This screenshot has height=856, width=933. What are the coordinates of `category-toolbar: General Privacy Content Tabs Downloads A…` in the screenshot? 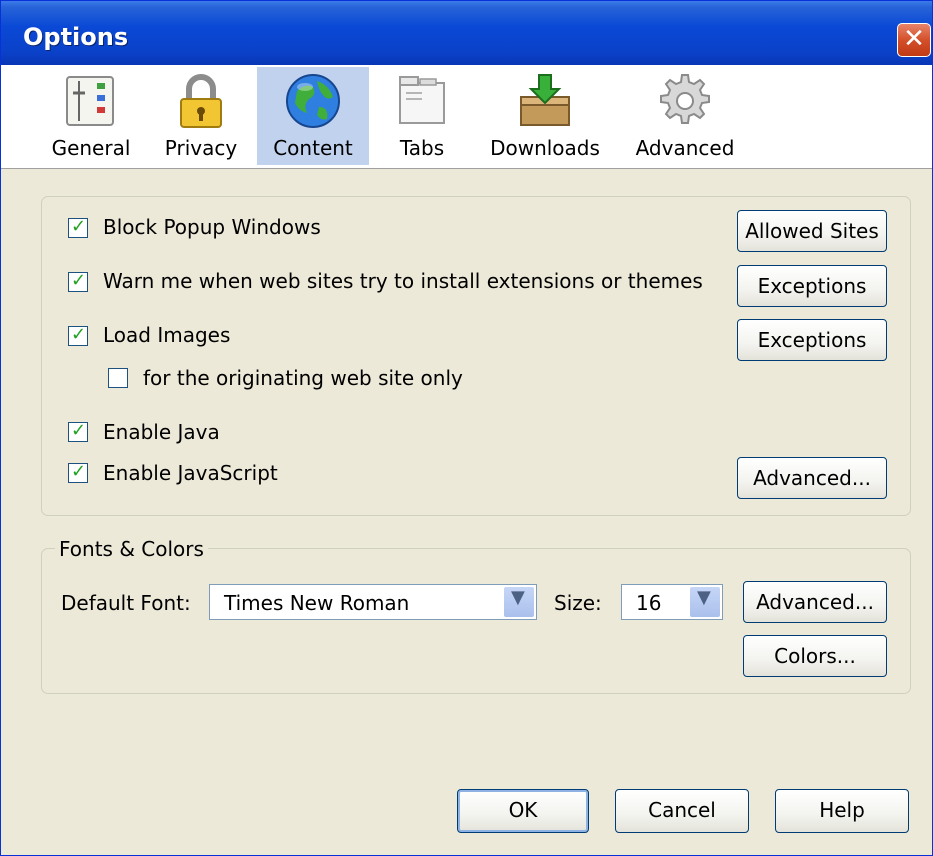 It's located at (466, 117).